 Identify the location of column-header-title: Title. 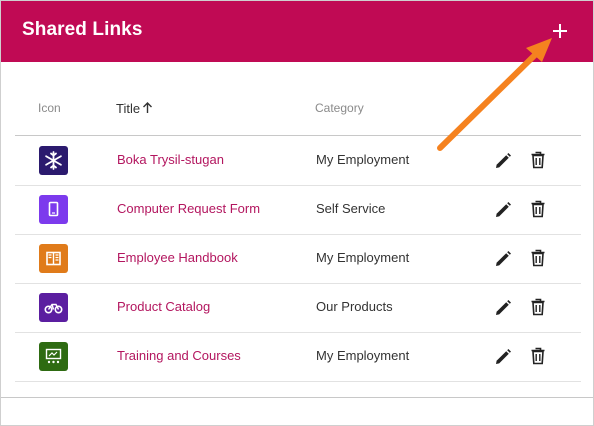
(134, 108).